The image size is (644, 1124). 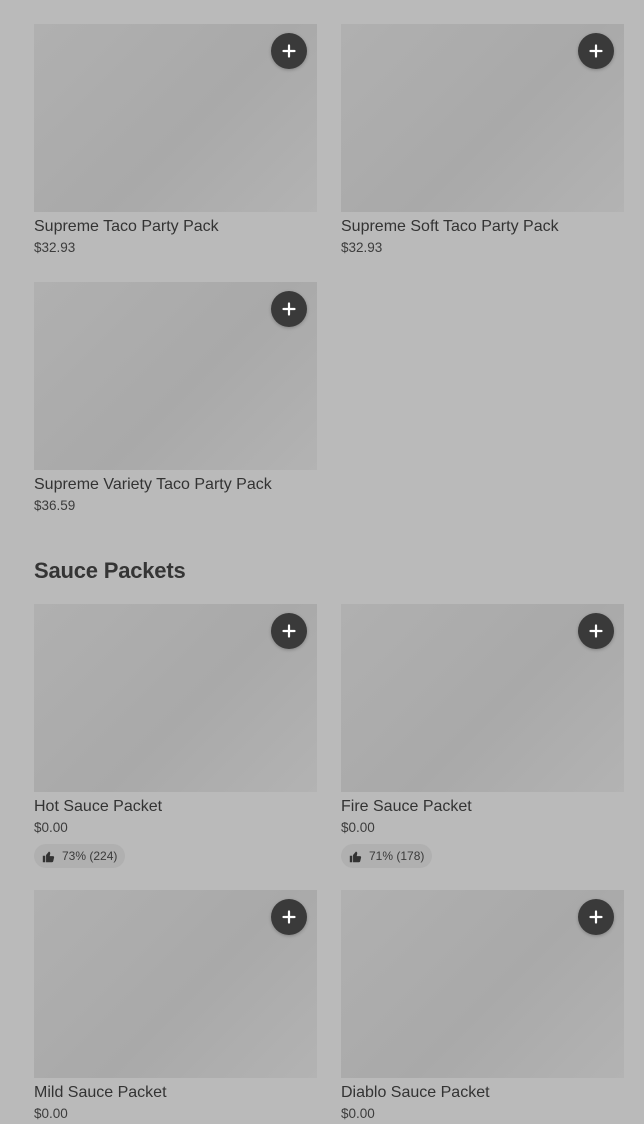 I want to click on item-name: Mild Sauce Packet, so click(x=175, y=1093).